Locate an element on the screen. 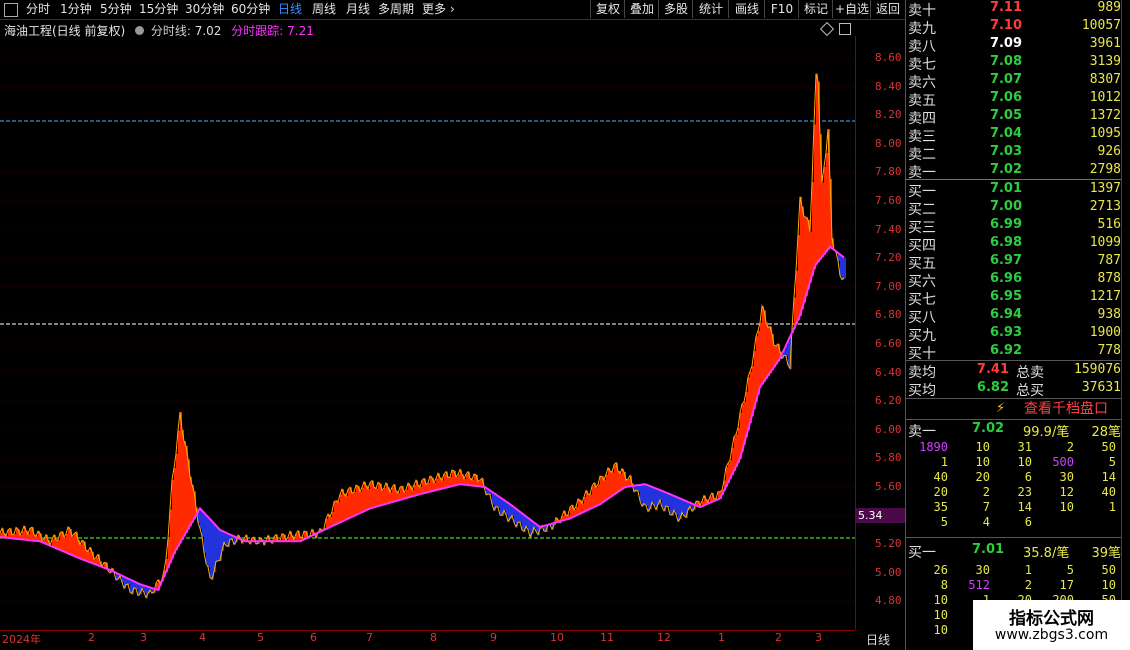  bid-level-label: 买九 is located at coordinates (922, 336).